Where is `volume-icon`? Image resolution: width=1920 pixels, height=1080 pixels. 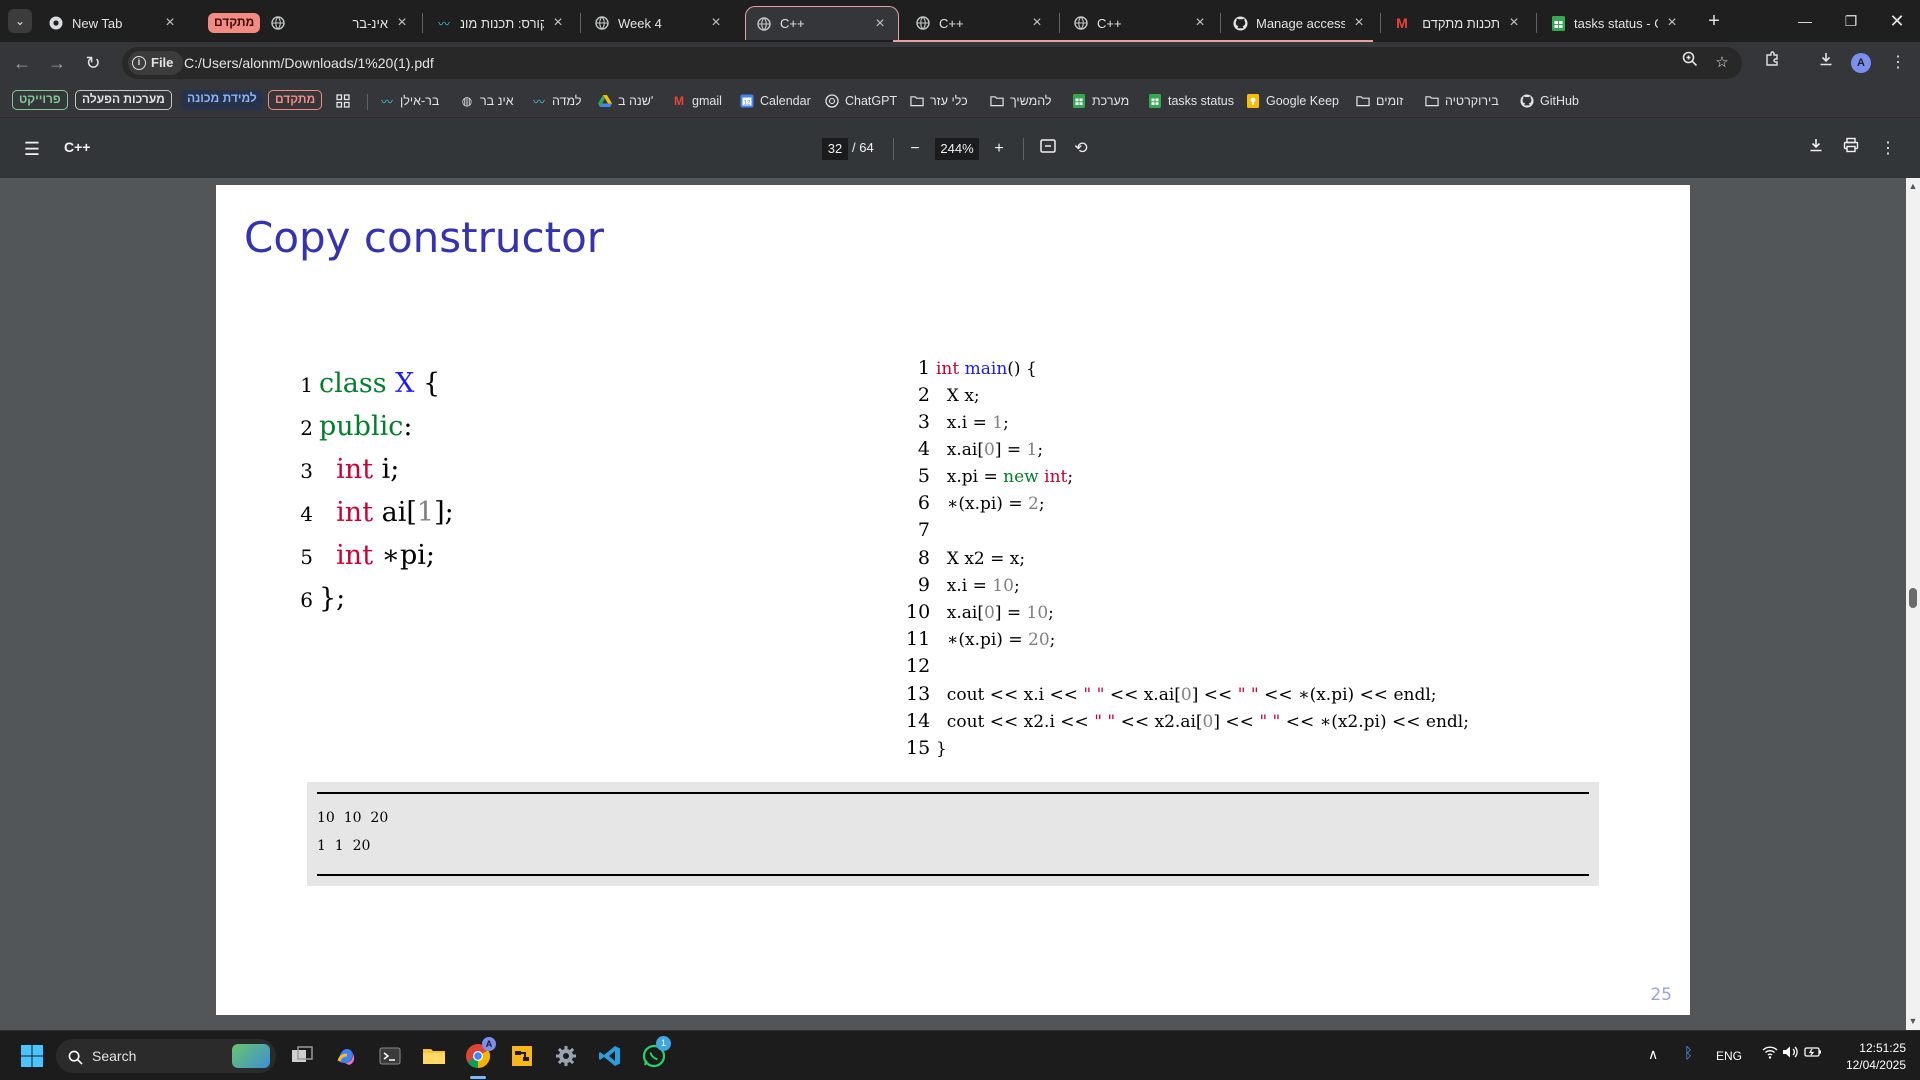
volume-icon is located at coordinates (1790, 1053).